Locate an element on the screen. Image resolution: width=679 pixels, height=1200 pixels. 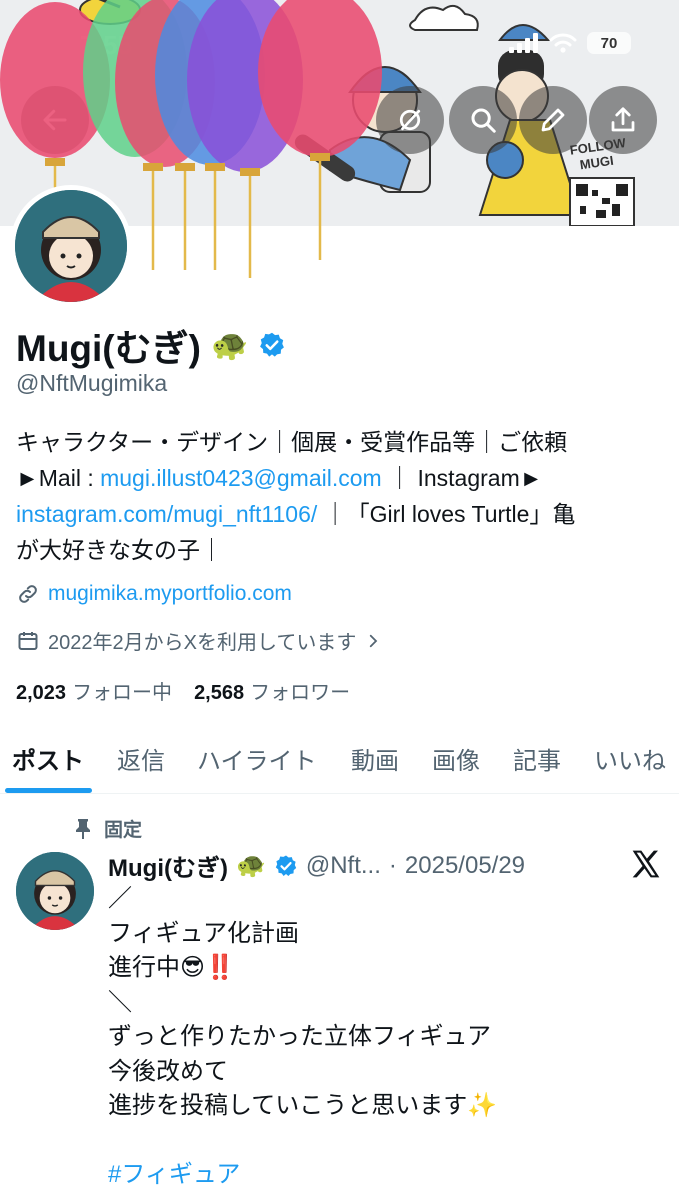
post-date: 2025/05/29 is located at coordinates (465, 866).